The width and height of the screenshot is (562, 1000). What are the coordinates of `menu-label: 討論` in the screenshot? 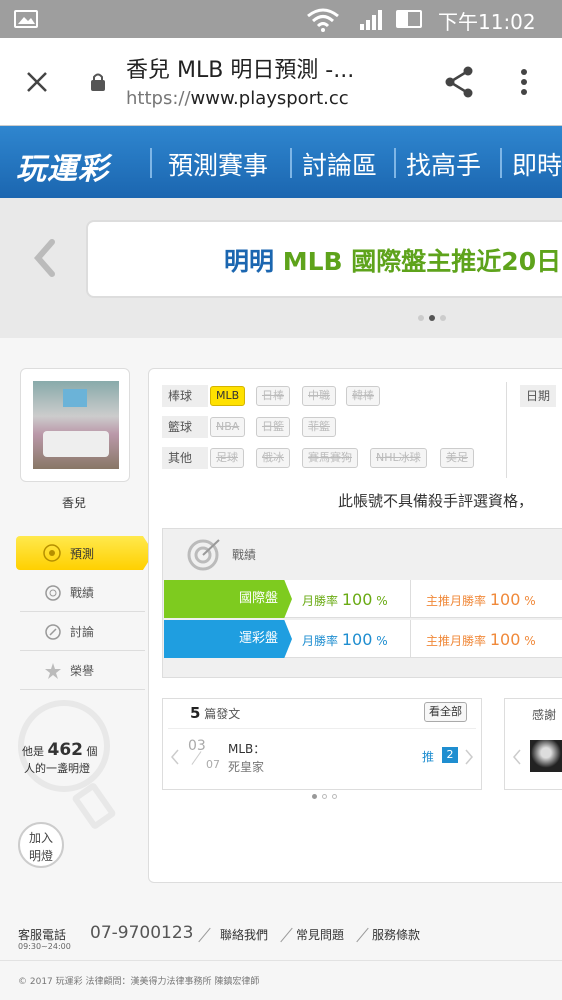 It's located at (82, 632).